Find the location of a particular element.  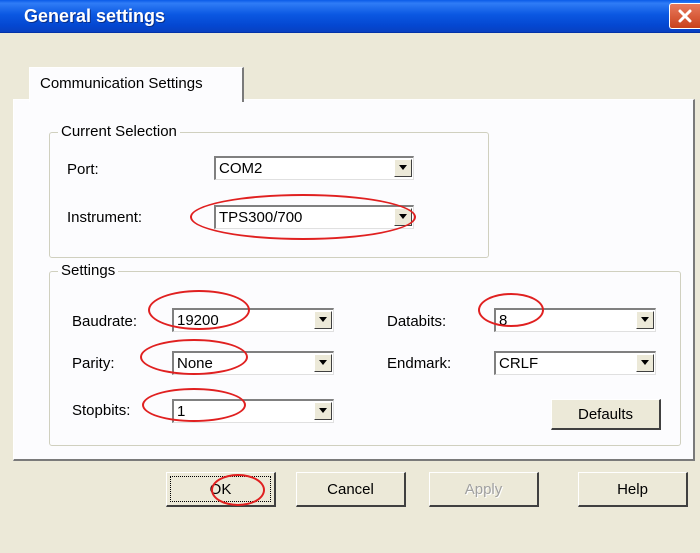

tab-label: Communication Settings is located at coordinates (121, 83).